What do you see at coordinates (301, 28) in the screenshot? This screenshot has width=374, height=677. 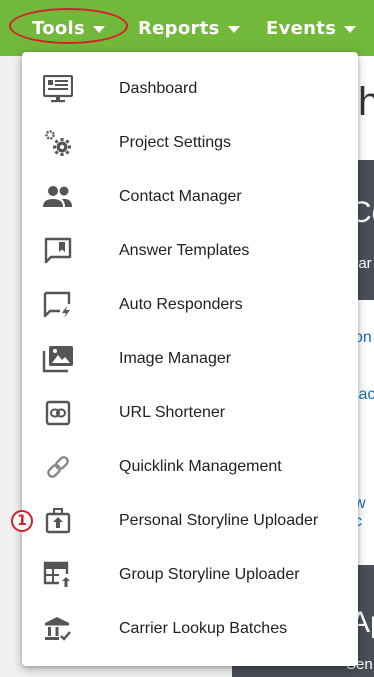 I see `nav-events-label: Events` at bounding box center [301, 28].